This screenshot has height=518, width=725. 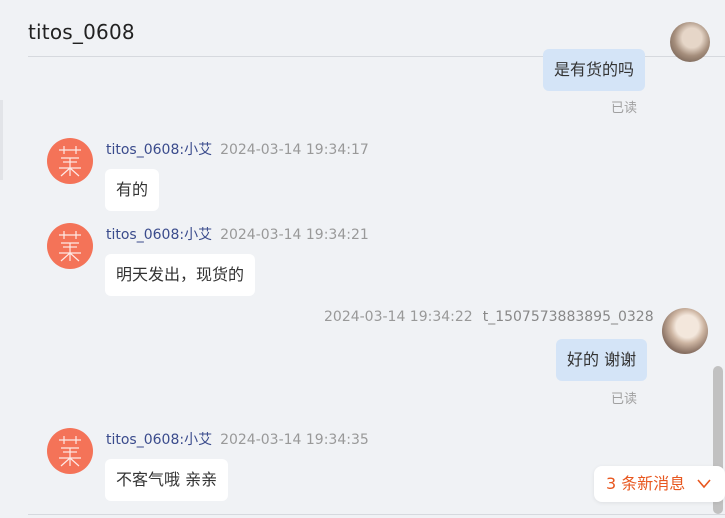 What do you see at coordinates (294, 150) in the screenshot?
I see `message-time: 2024-03-14 19:34:17` at bounding box center [294, 150].